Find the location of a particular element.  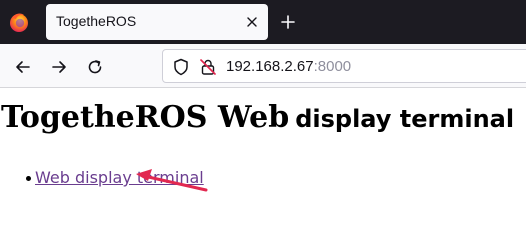

page-heading: TogetheROS Web display terminal is located at coordinates (257, 118).